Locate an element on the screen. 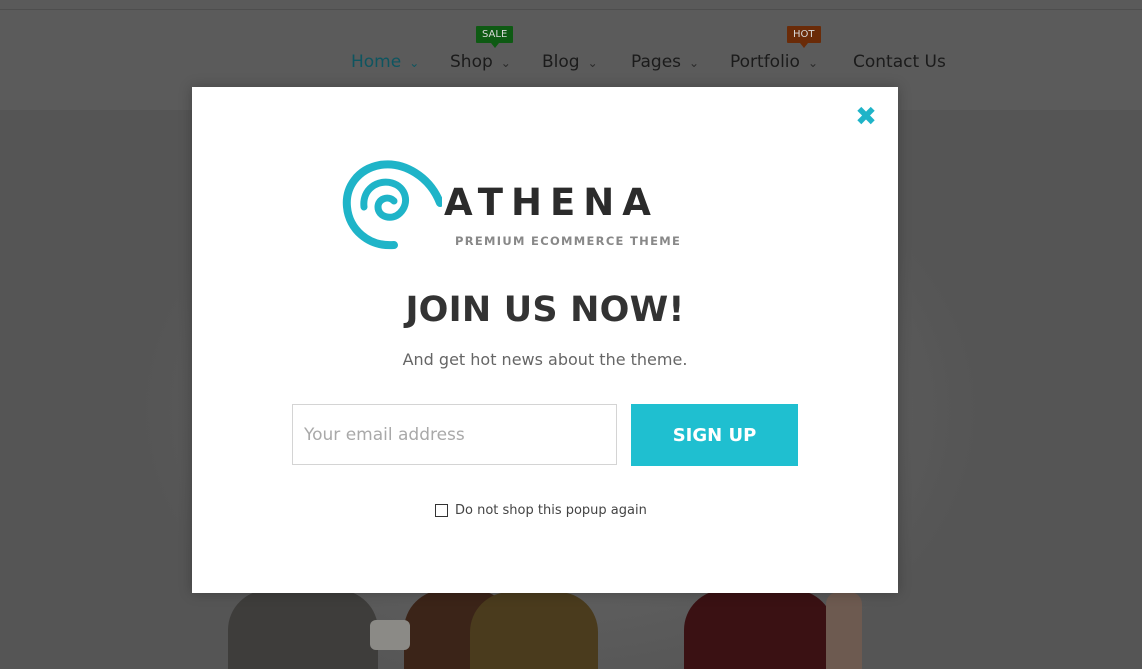  nav-item-contact-us: Contact Us is located at coordinates (899, 62).